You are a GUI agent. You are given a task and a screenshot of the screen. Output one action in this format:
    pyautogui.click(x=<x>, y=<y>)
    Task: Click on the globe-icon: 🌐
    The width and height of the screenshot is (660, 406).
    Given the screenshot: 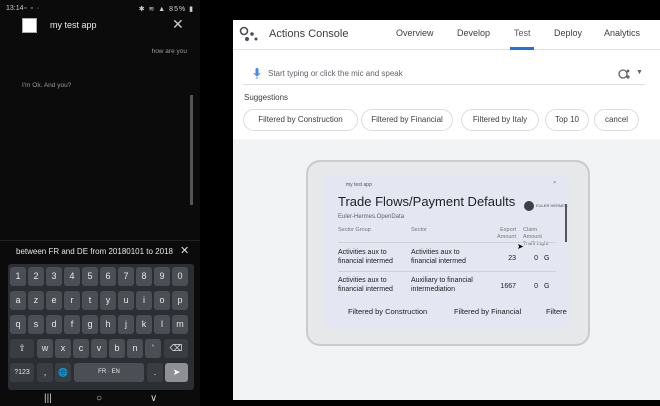 What is the action you would take?
    pyautogui.click(x=63, y=372)
    